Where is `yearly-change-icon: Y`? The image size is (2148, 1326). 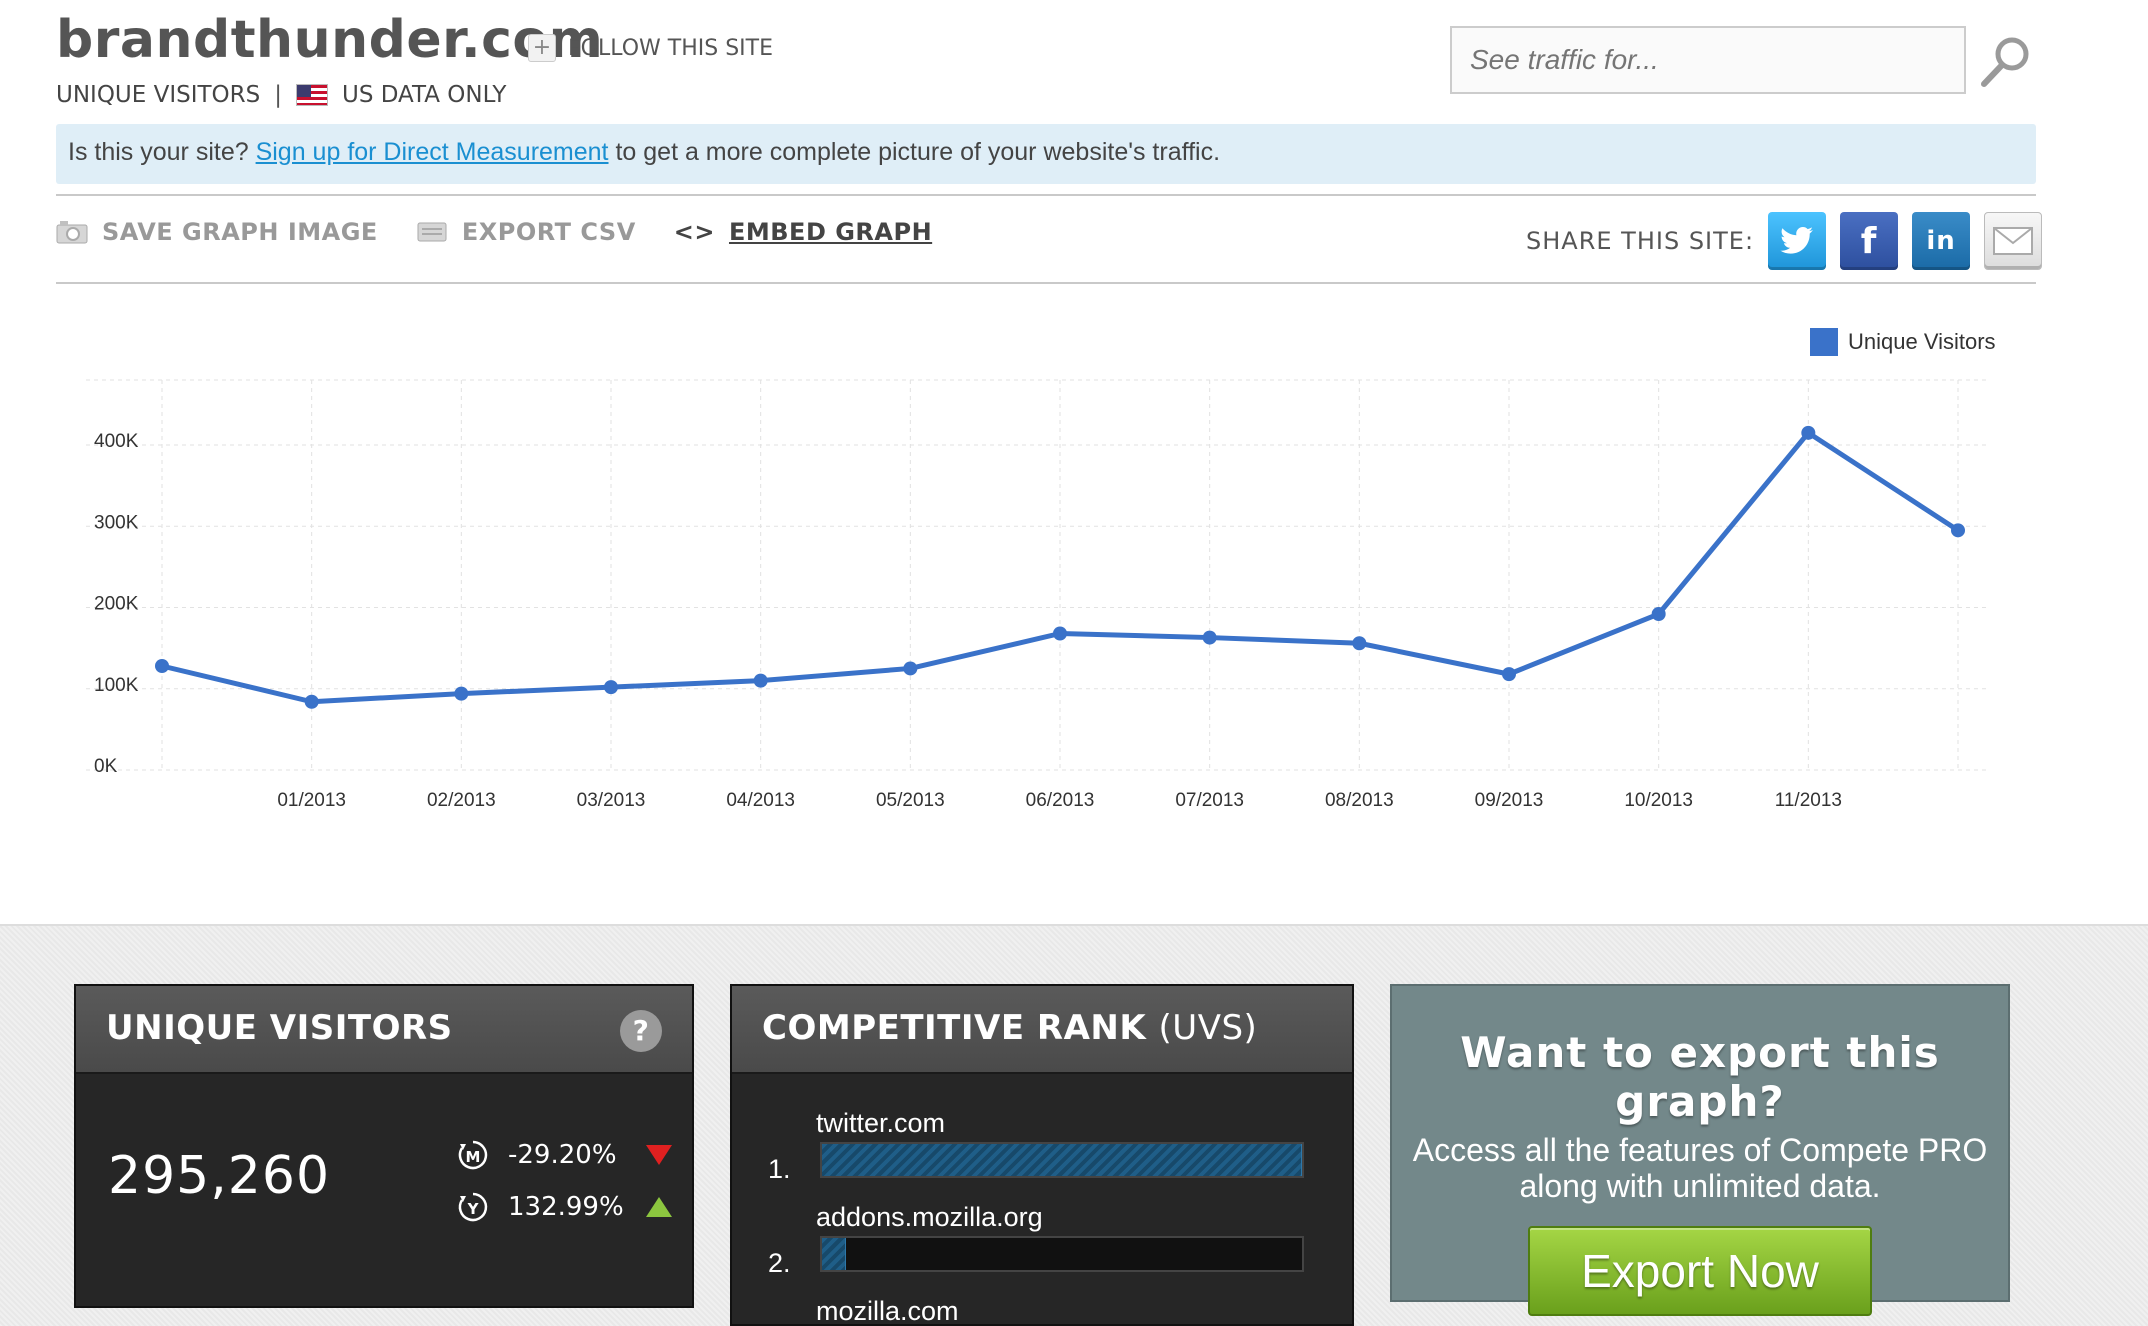
yearly-change-icon: Y is located at coordinates (473, 1207).